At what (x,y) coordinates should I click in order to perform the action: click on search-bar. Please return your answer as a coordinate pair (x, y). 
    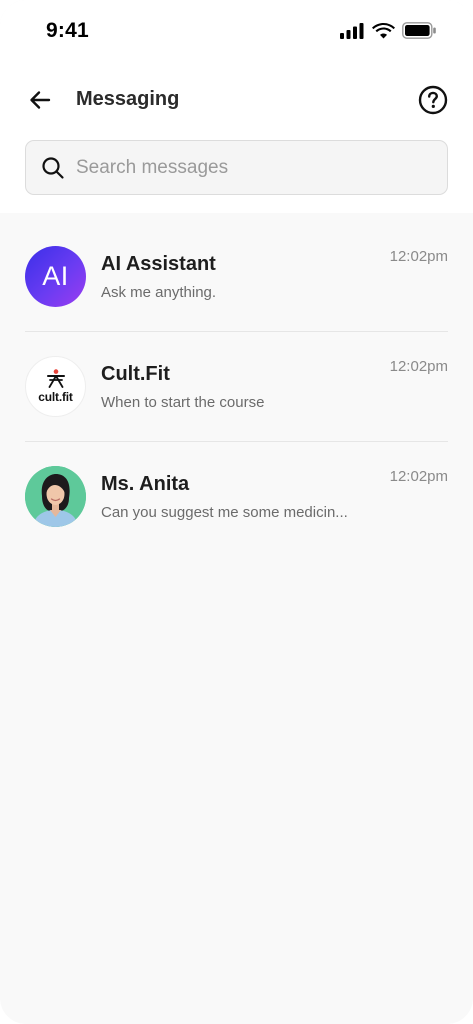
    Looking at the image, I should click on (236, 167).